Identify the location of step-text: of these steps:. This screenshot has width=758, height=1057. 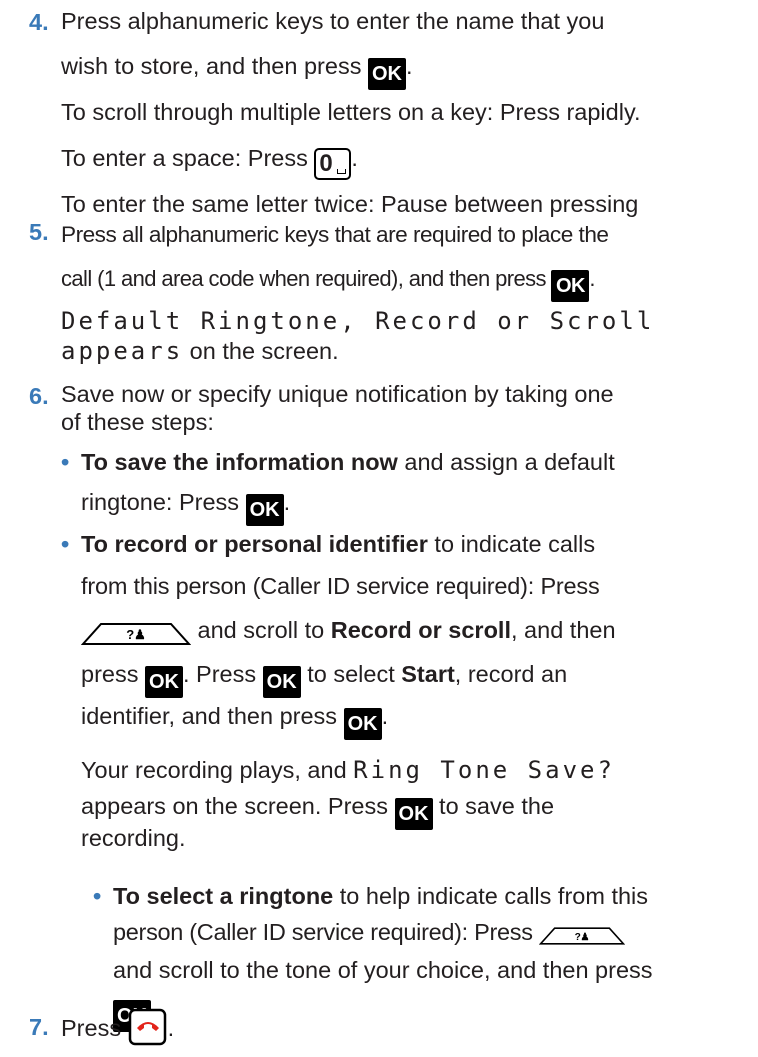
(137, 422).